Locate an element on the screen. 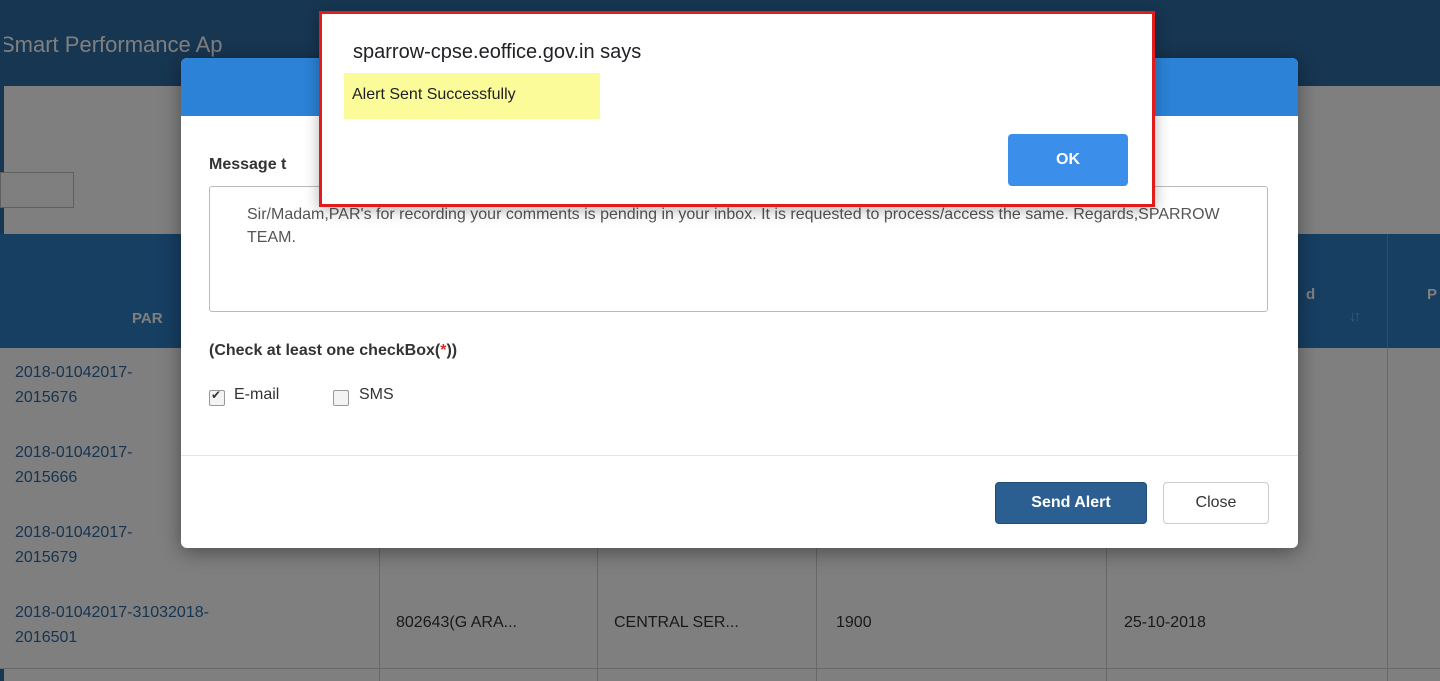 This screenshot has width=1440, height=681. checkbox-note: (Check at least one checkBox(*)) is located at coordinates (333, 351).